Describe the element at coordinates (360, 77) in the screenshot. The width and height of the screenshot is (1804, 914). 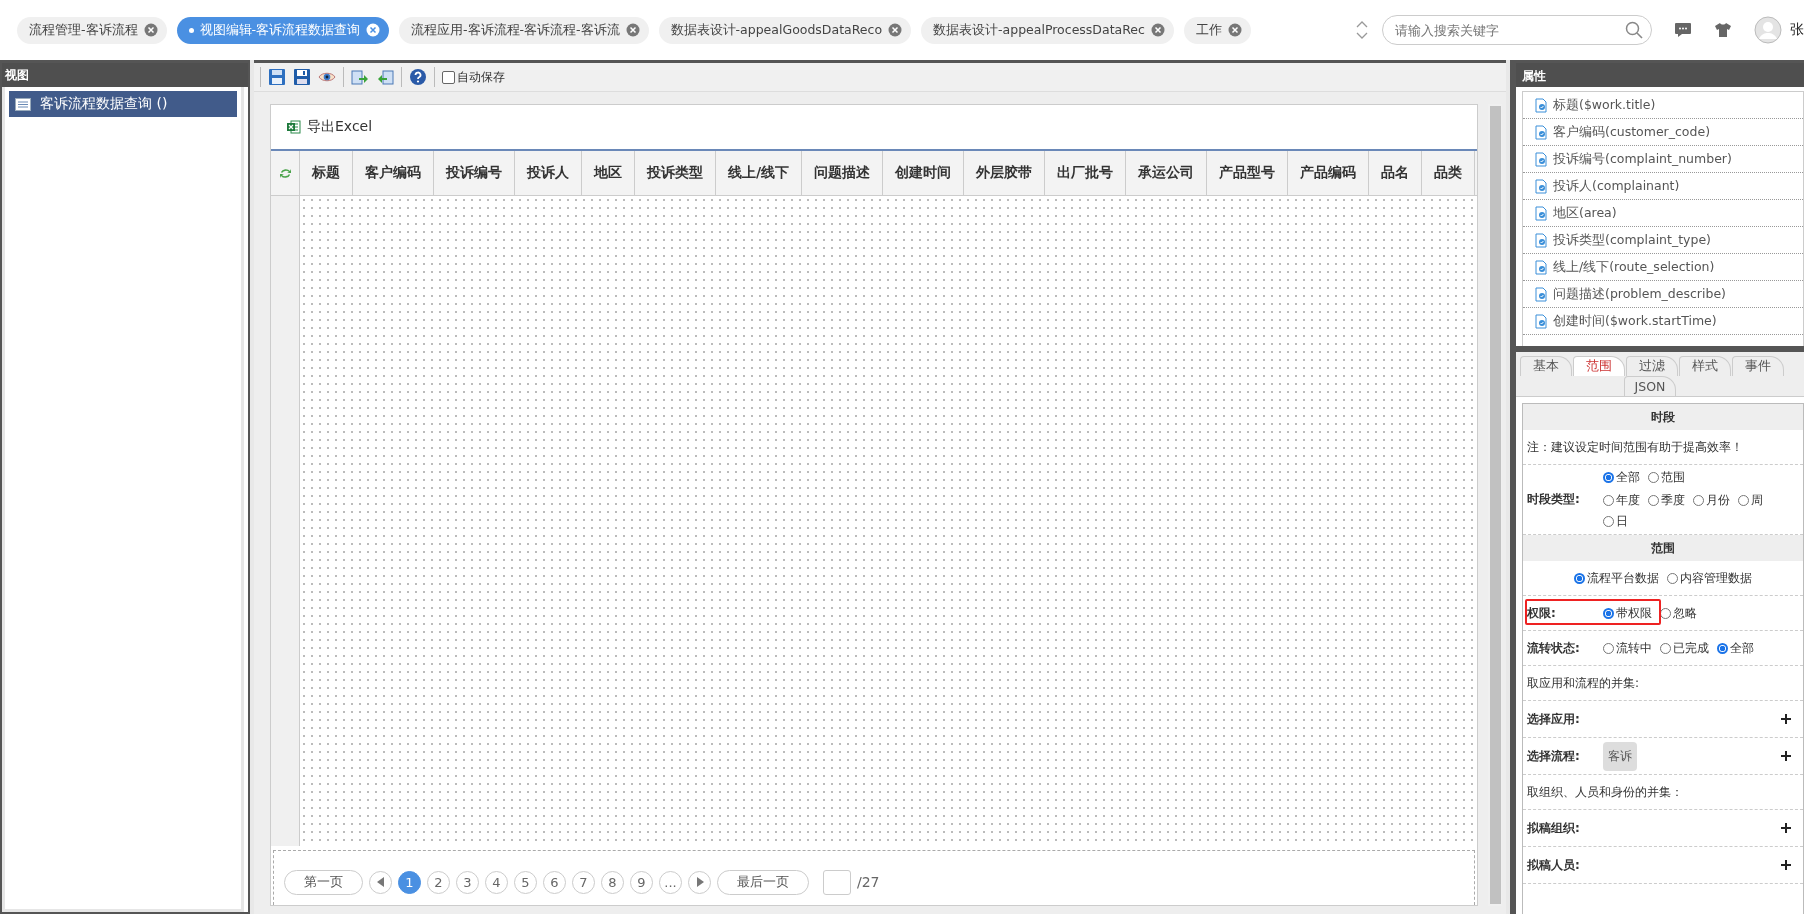
I see `import-icon` at that location.